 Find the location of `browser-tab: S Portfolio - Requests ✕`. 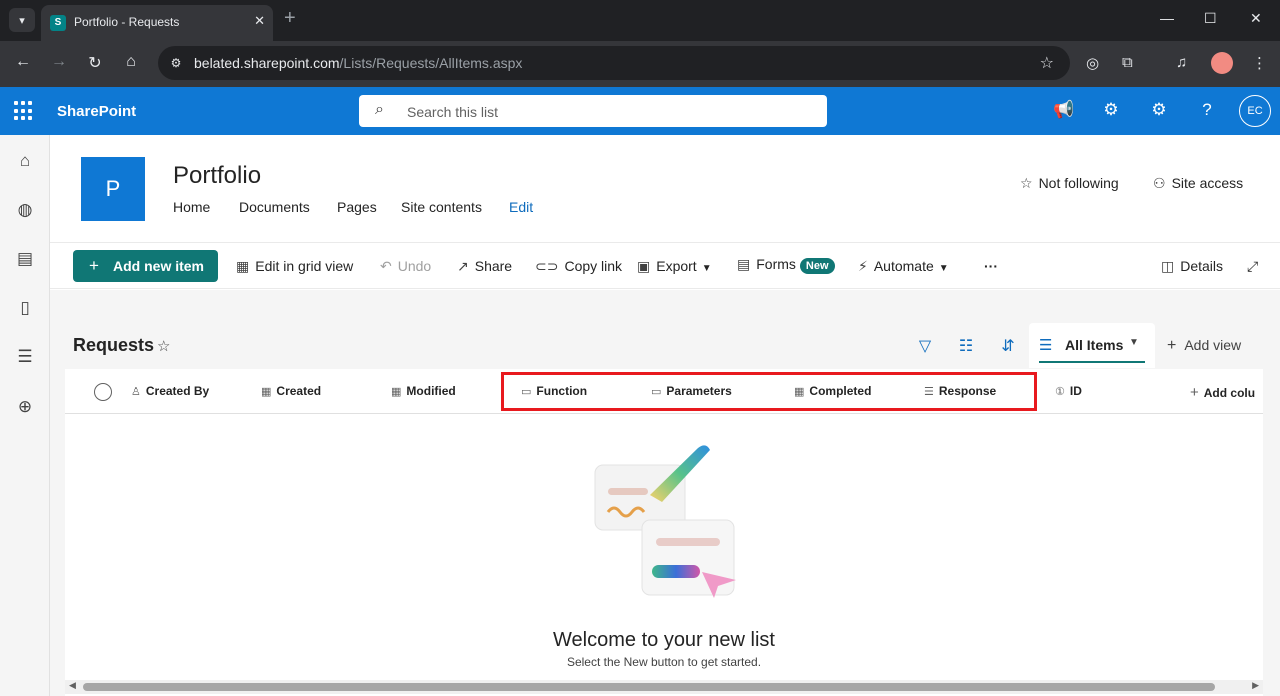

browser-tab: S Portfolio - Requests ✕ is located at coordinates (157, 23).